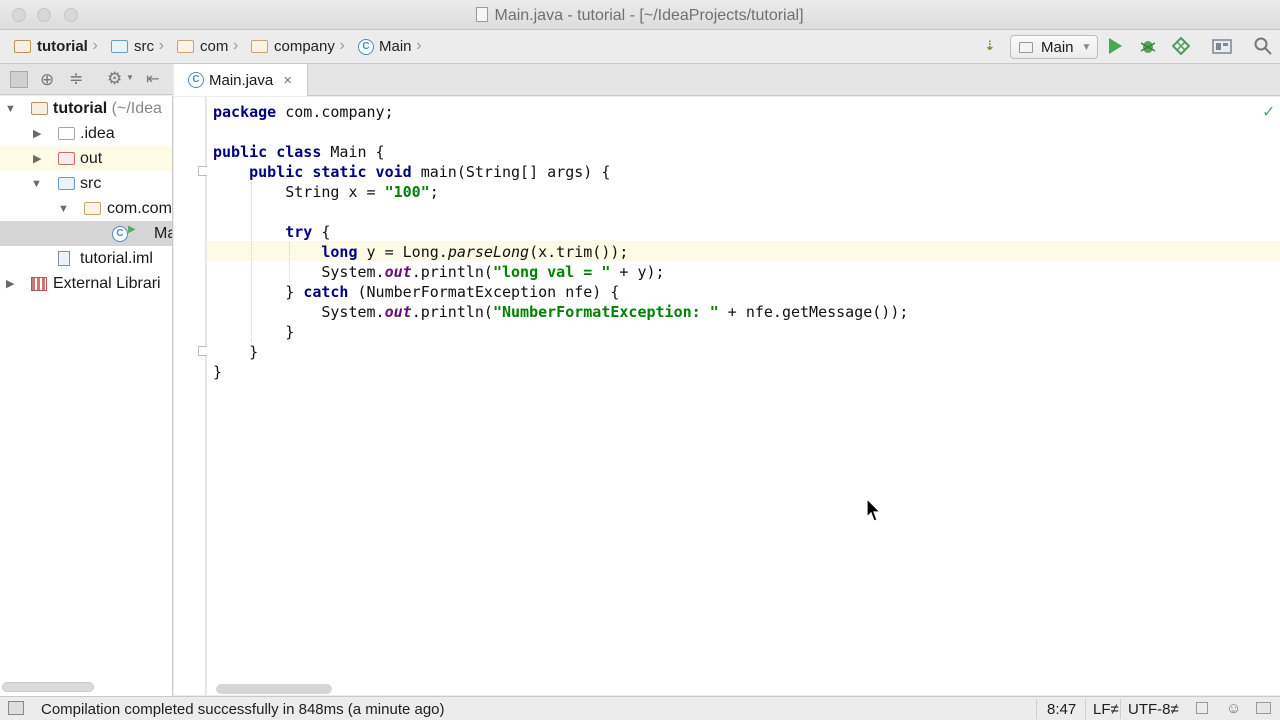 Image resolution: width=1280 pixels, height=720 pixels. Describe the element at coordinates (493, 272) in the screenshot. I see `code-line-9: System.out.println("long val = " + y);` at that location.